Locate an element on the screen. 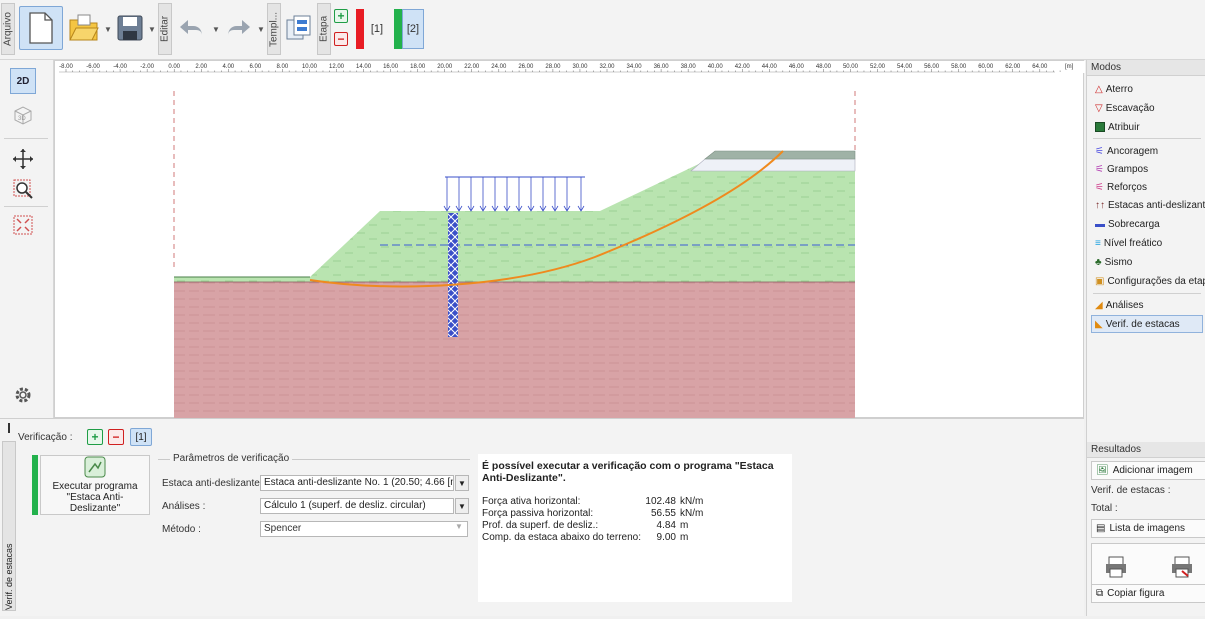 This screenshot has width=1205, height=619. tab-editar-label: Editar is located at coordinates (165, 29).